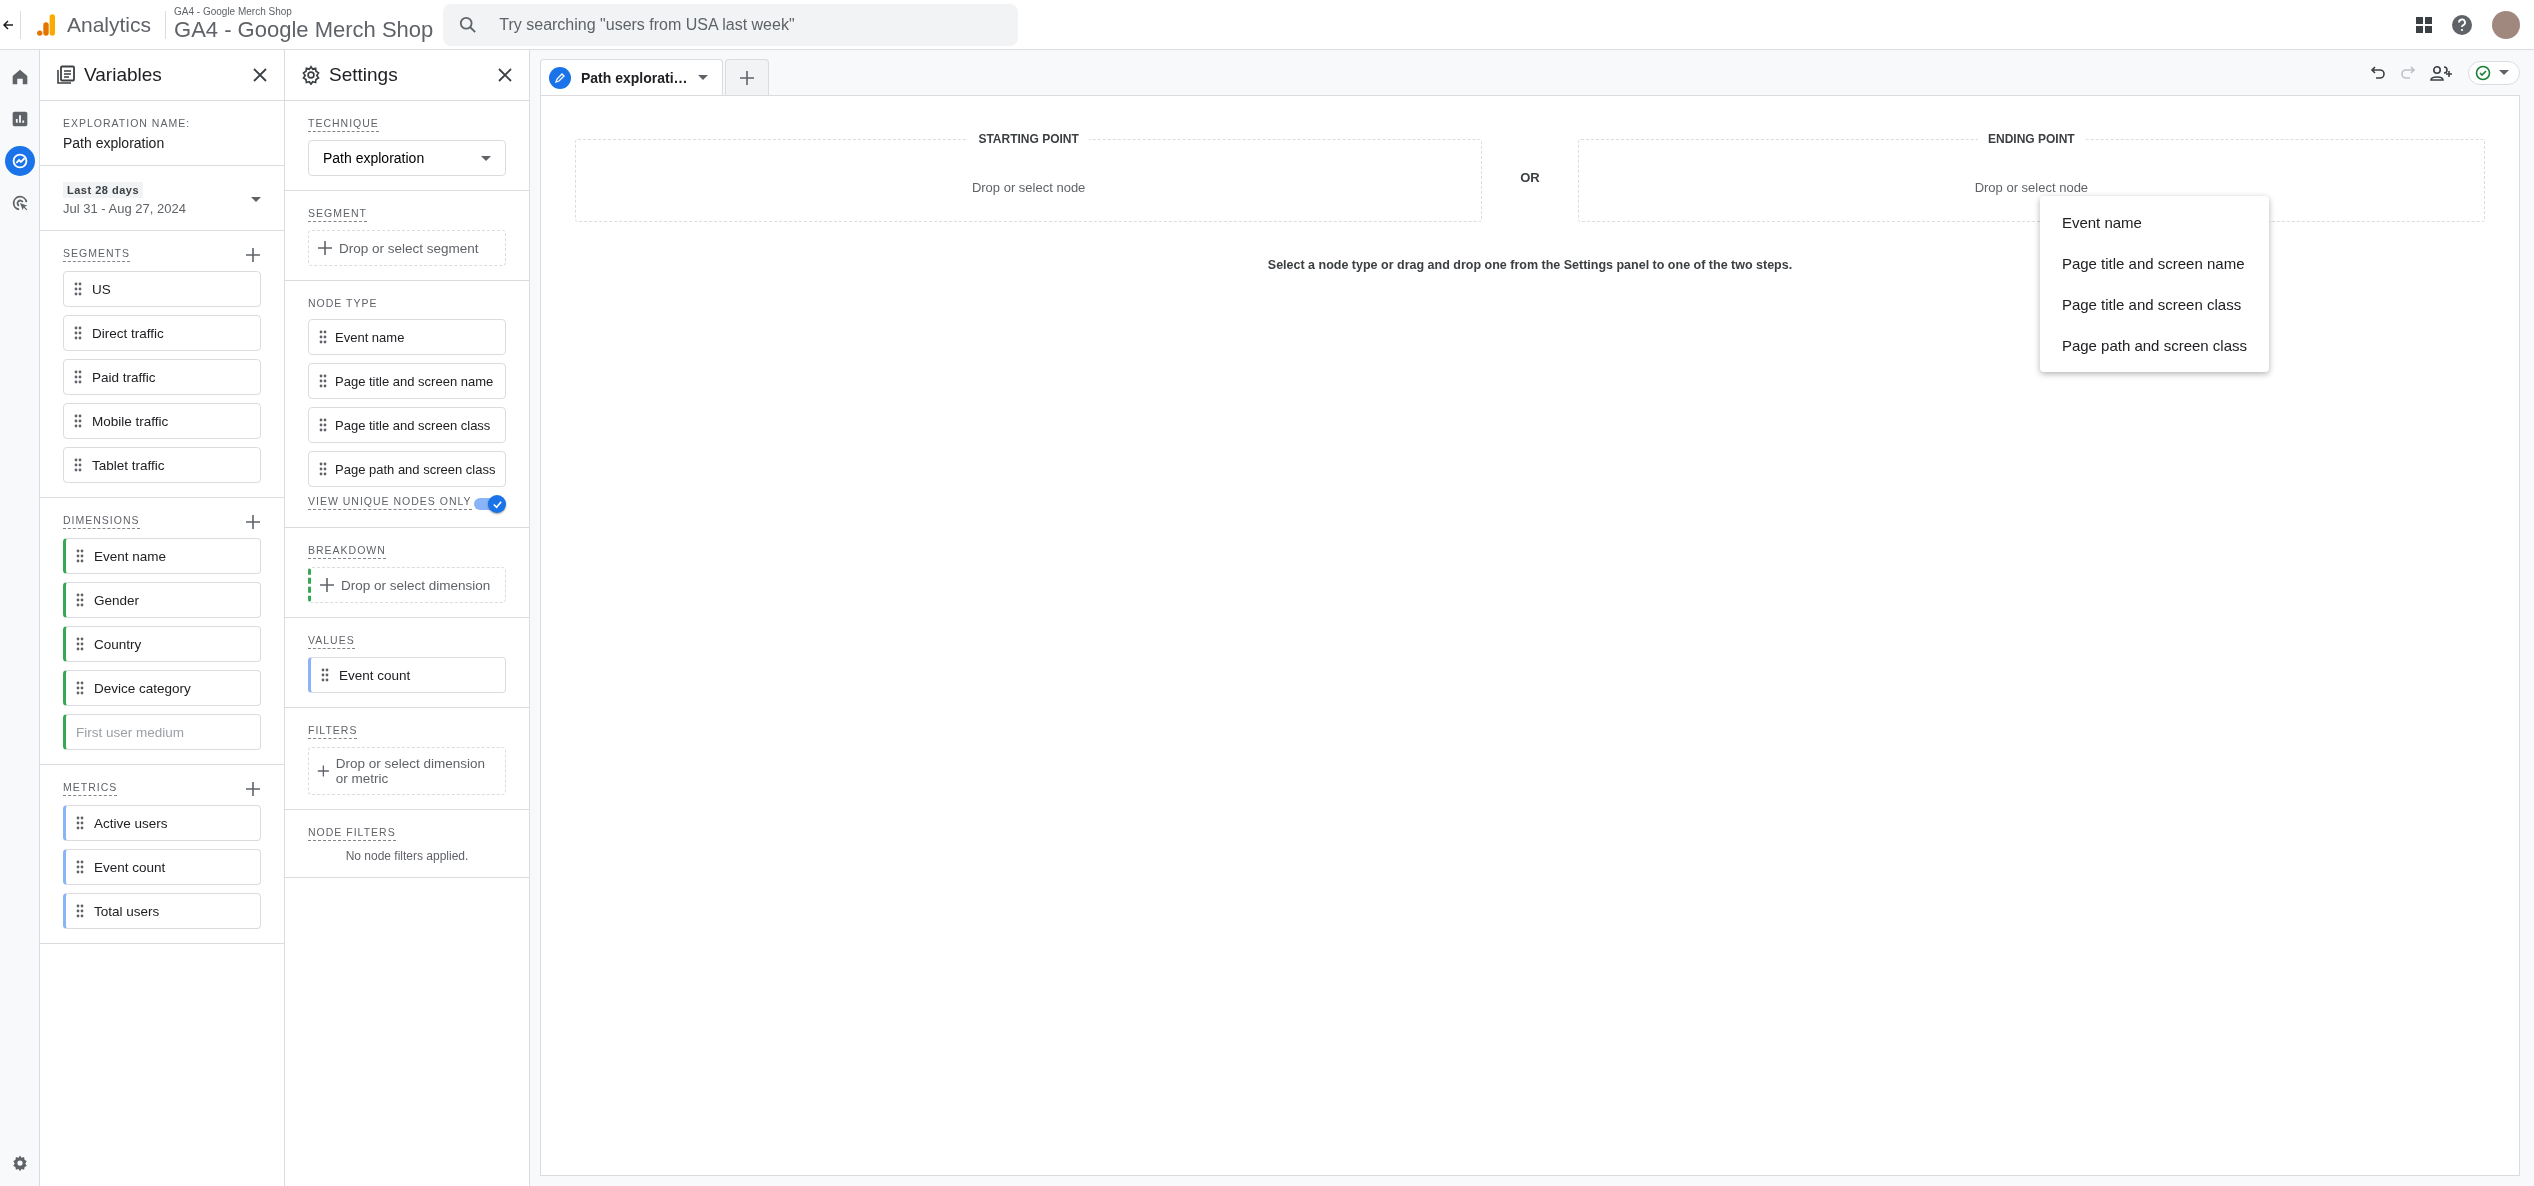  I want to click on or-label: OR, so click(1530, 177).